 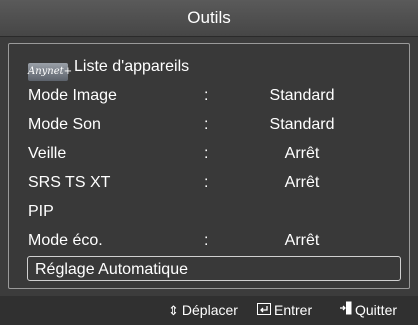 What do you see at coordinates (132, 66) in the screenshot?
I see `menu-item-text: Liste d'appareils` at bounding box center [132, 66].